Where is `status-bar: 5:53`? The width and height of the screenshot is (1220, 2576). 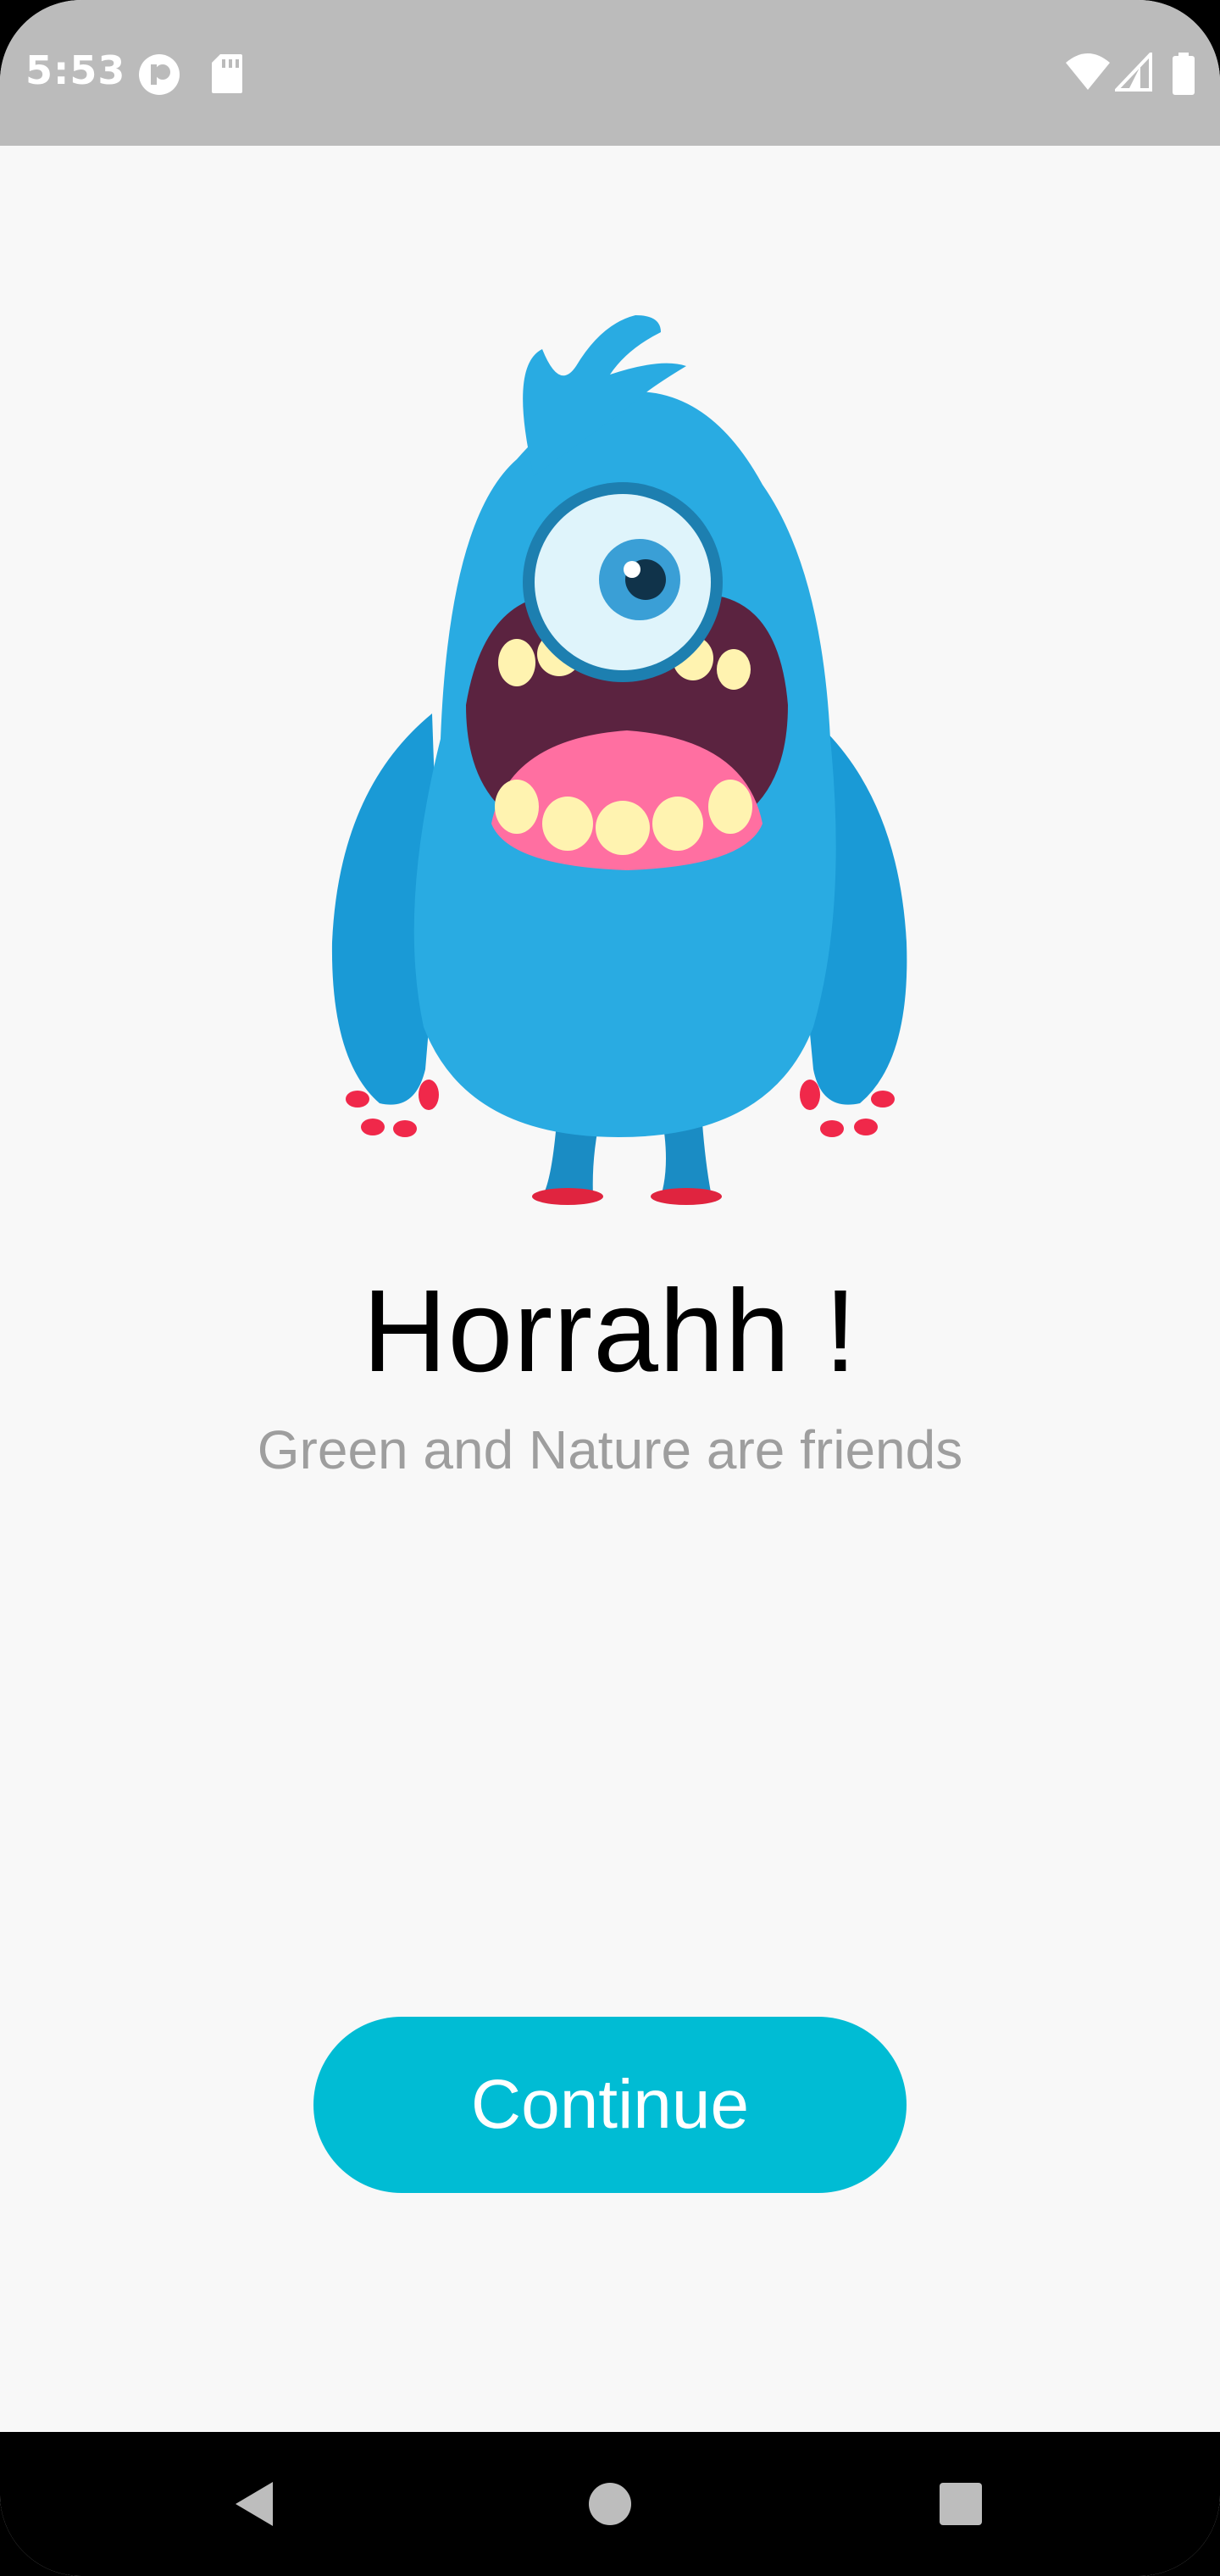
status-bar: 5:53 is located at coordinates (610, 73).